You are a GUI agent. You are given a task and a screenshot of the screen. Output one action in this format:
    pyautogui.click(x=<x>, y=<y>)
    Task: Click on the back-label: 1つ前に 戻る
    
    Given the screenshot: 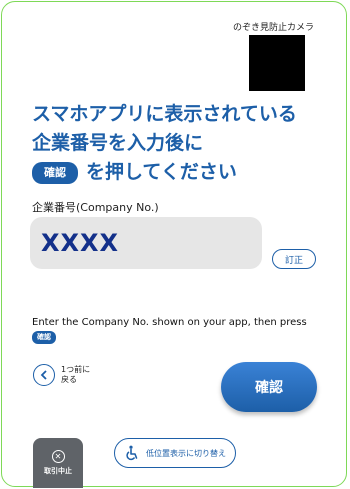 What is the action you would take?
    pyautogui.click(x=81, y=375)
    